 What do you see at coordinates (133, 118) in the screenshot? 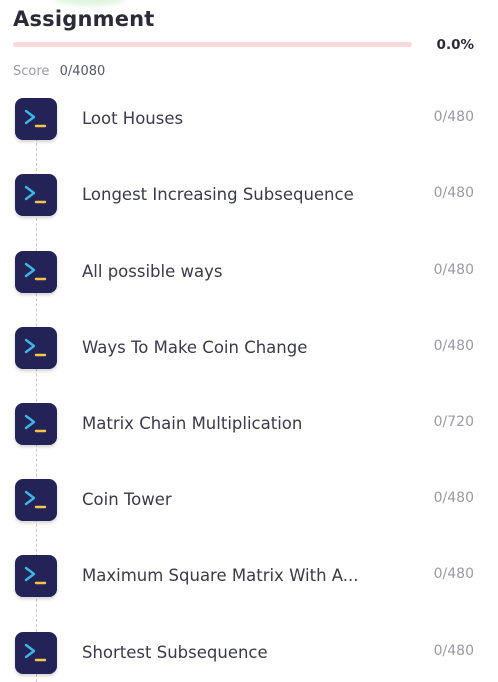
I see `problem-title: Loot Houses` at bounding box center [133, 118].